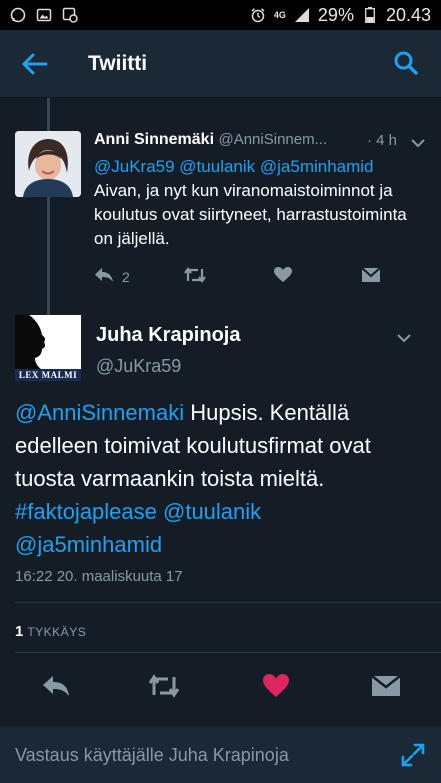  Describe the element at coordinates (118, 63) in the screenshot. I see `page-title: Twiitti` at that location.